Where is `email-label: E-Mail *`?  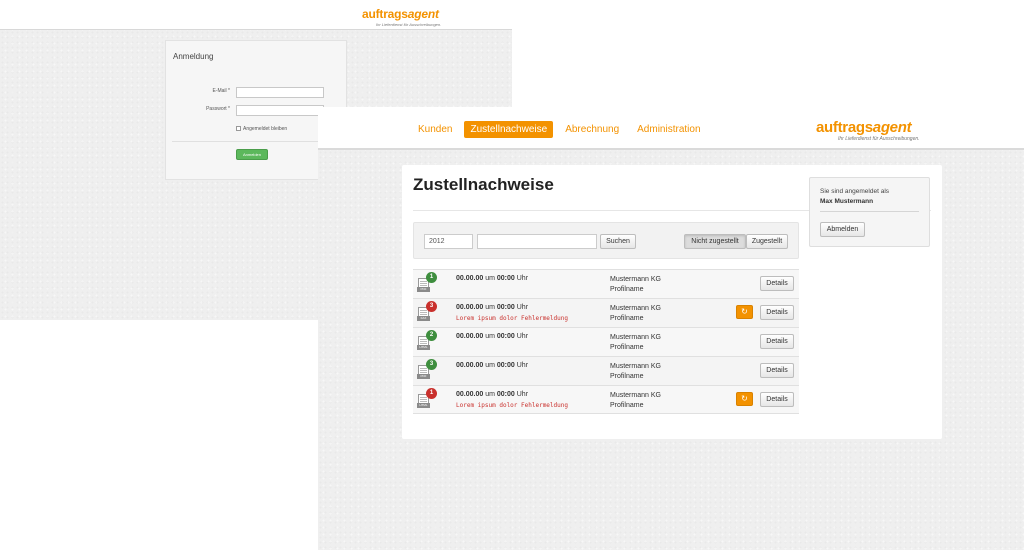 email-label: E-Mail * is located at coordinates (221, 91).